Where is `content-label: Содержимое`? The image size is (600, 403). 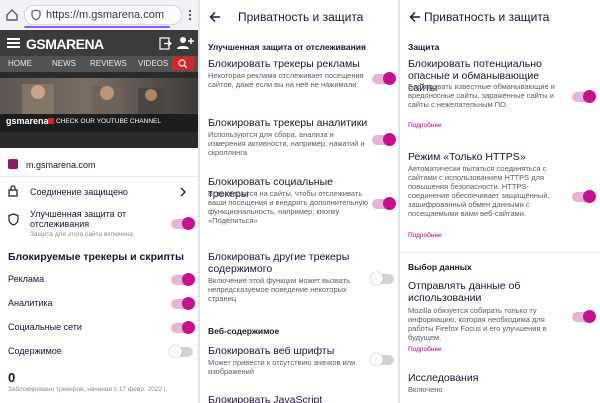 content-label: Содержимое is located at coordinates (35, 351).